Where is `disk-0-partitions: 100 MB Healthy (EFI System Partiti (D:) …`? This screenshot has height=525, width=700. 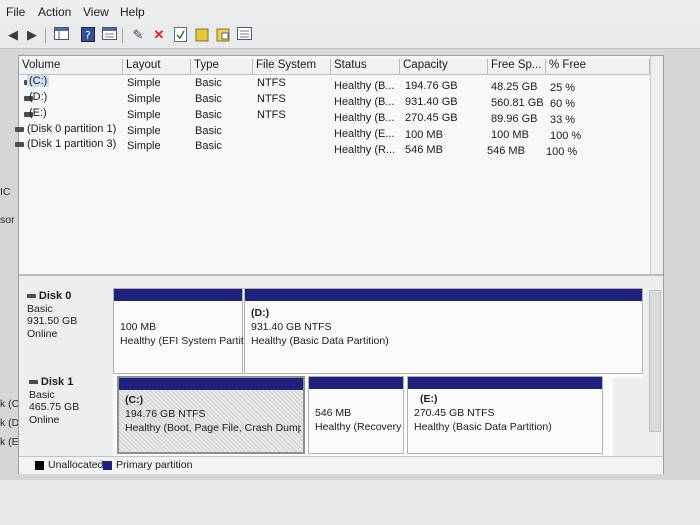 disk-0-partitions: 100 MB Healthy (EFI System Partiti (D:) … is located at coordinates (378, 333).